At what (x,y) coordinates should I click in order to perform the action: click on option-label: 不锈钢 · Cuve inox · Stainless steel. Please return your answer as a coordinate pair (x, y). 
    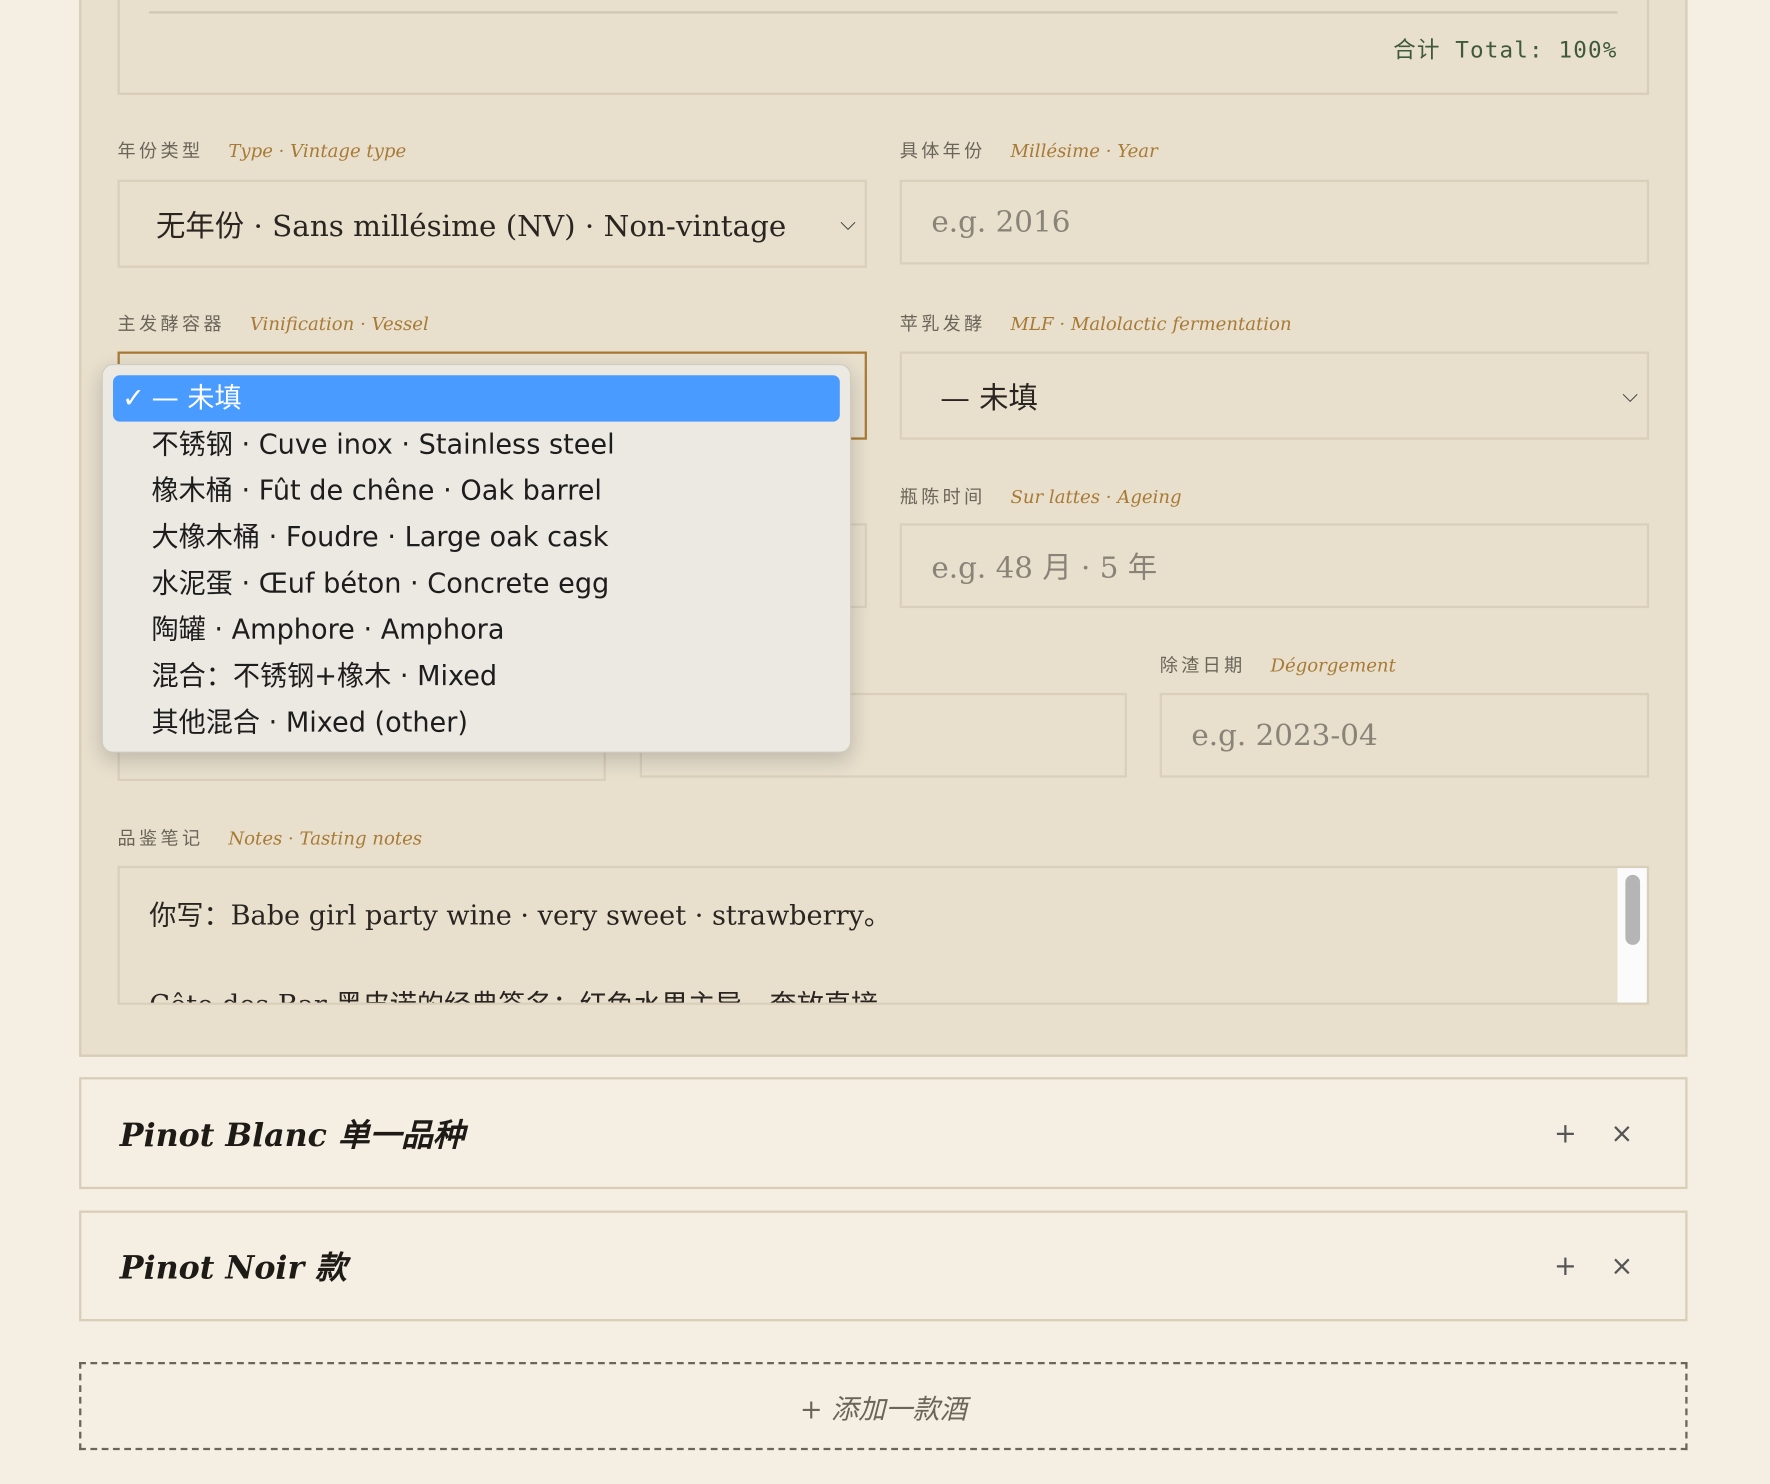
    Looking at the image, I should click on (383, 444).